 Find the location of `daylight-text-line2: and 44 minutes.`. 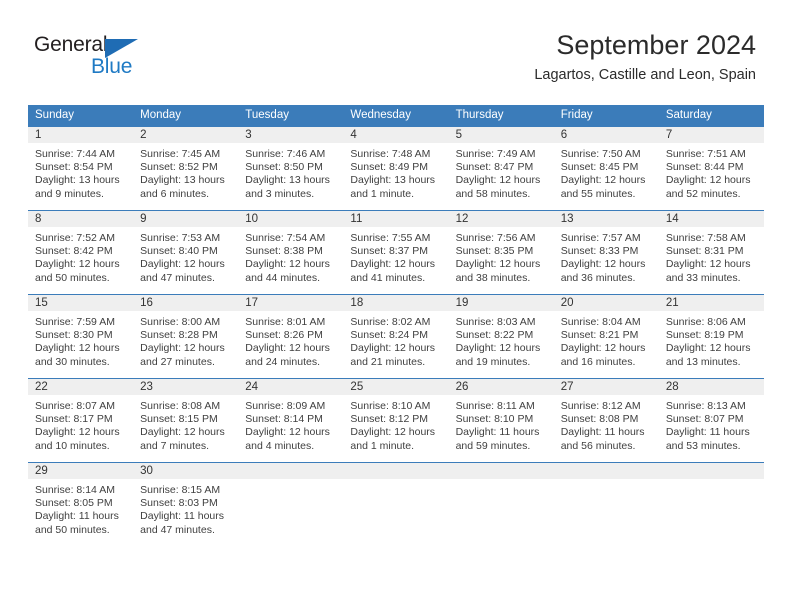

daylight-text-line2: and 44 minutes. is located at coordinates (282, 277).